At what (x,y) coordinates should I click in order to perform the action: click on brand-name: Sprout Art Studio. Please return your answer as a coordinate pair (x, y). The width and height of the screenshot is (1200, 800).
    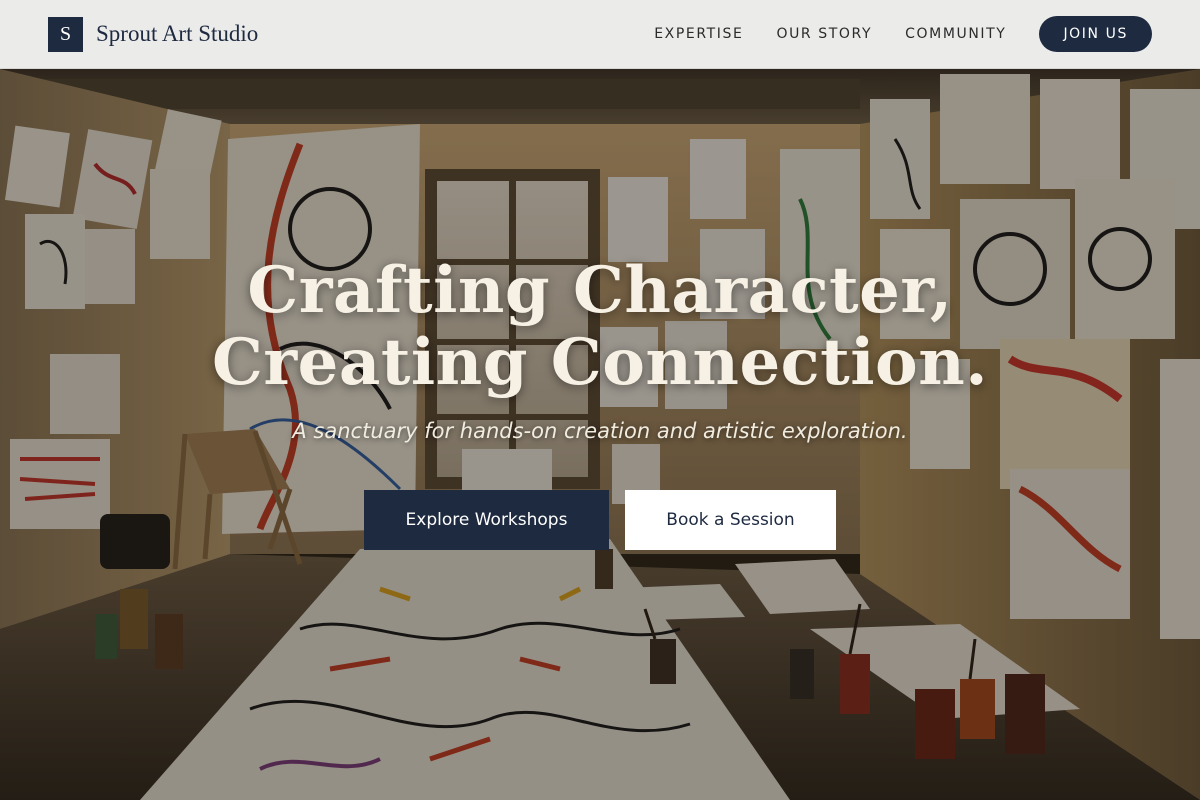
    Looking at the image, I should click on (177, 33).